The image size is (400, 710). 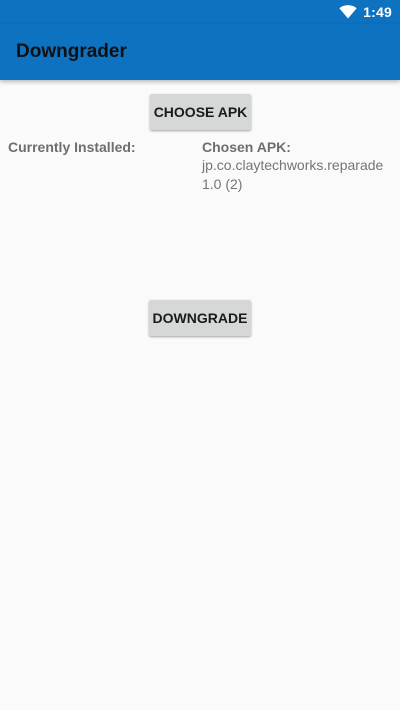 What do you see at coordinates (72, 147) in the screenshot?
I see `currently-installed-label: Currently Installed:` at bounding box center [72, 147].